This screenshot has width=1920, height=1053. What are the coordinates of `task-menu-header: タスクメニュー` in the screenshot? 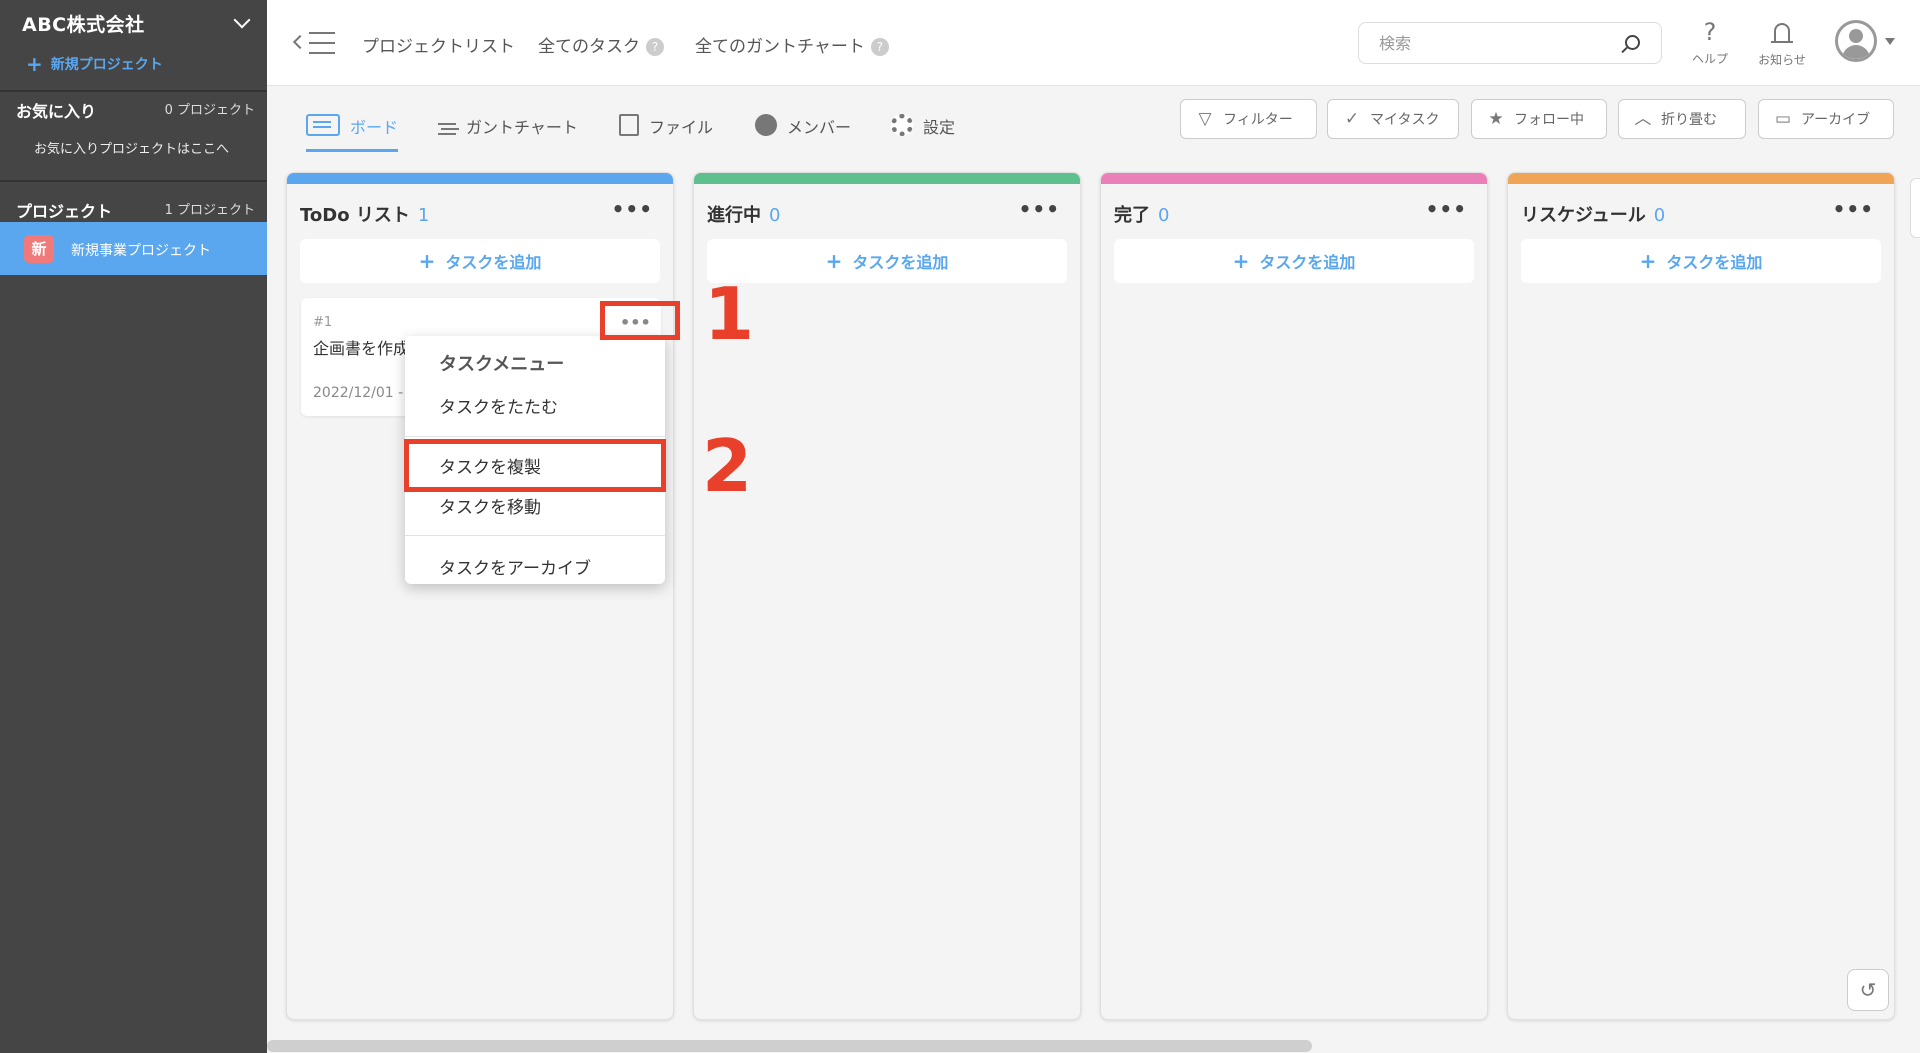 It's located at (502, 364).